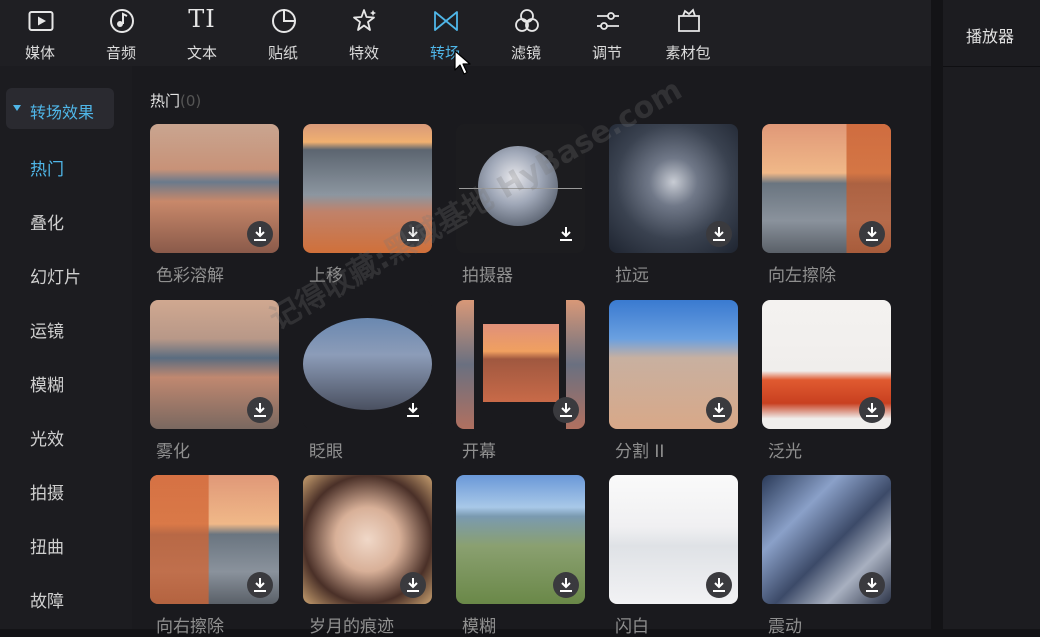 Image resolution: width=1040 pixels, height=637 pixels. Describe the element at coordinates (632, 276) in the screenshot. I see `card-label: 拉远` at that location.